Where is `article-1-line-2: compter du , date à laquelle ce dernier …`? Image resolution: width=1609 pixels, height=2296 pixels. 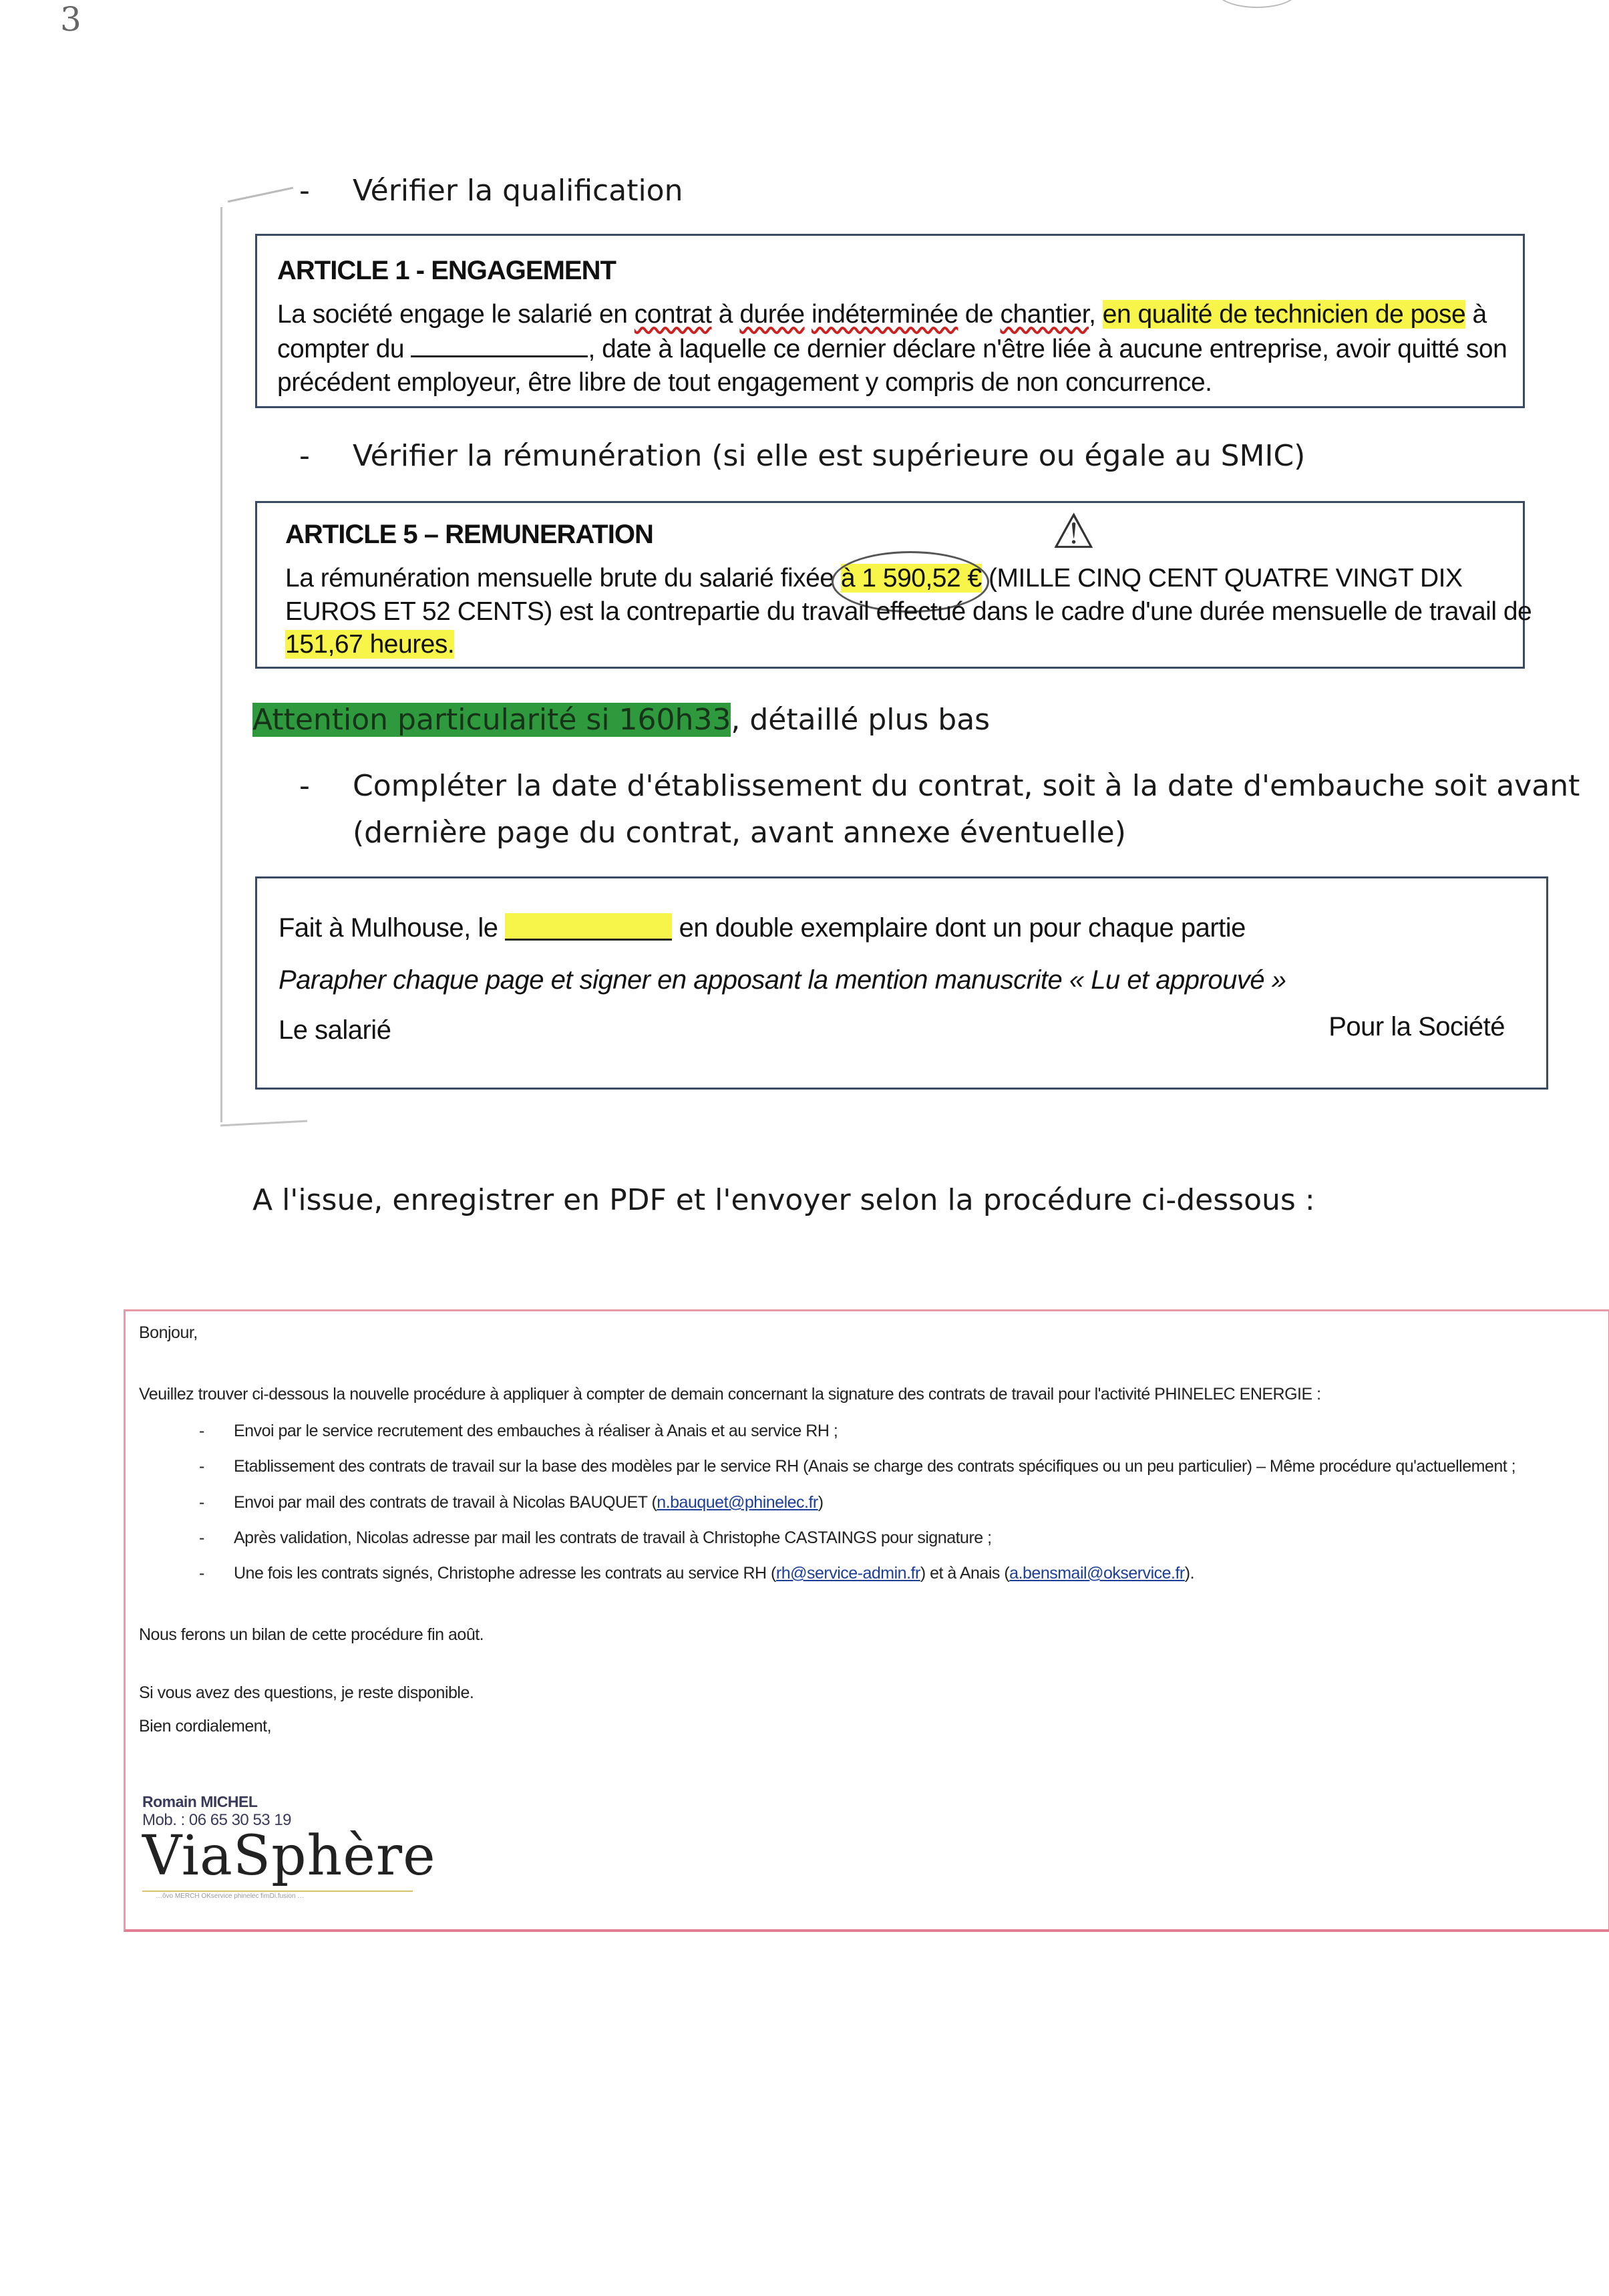
article-1-line-2: compter du , date à laquelle ce dernier … is located at coordinates (892, 349).